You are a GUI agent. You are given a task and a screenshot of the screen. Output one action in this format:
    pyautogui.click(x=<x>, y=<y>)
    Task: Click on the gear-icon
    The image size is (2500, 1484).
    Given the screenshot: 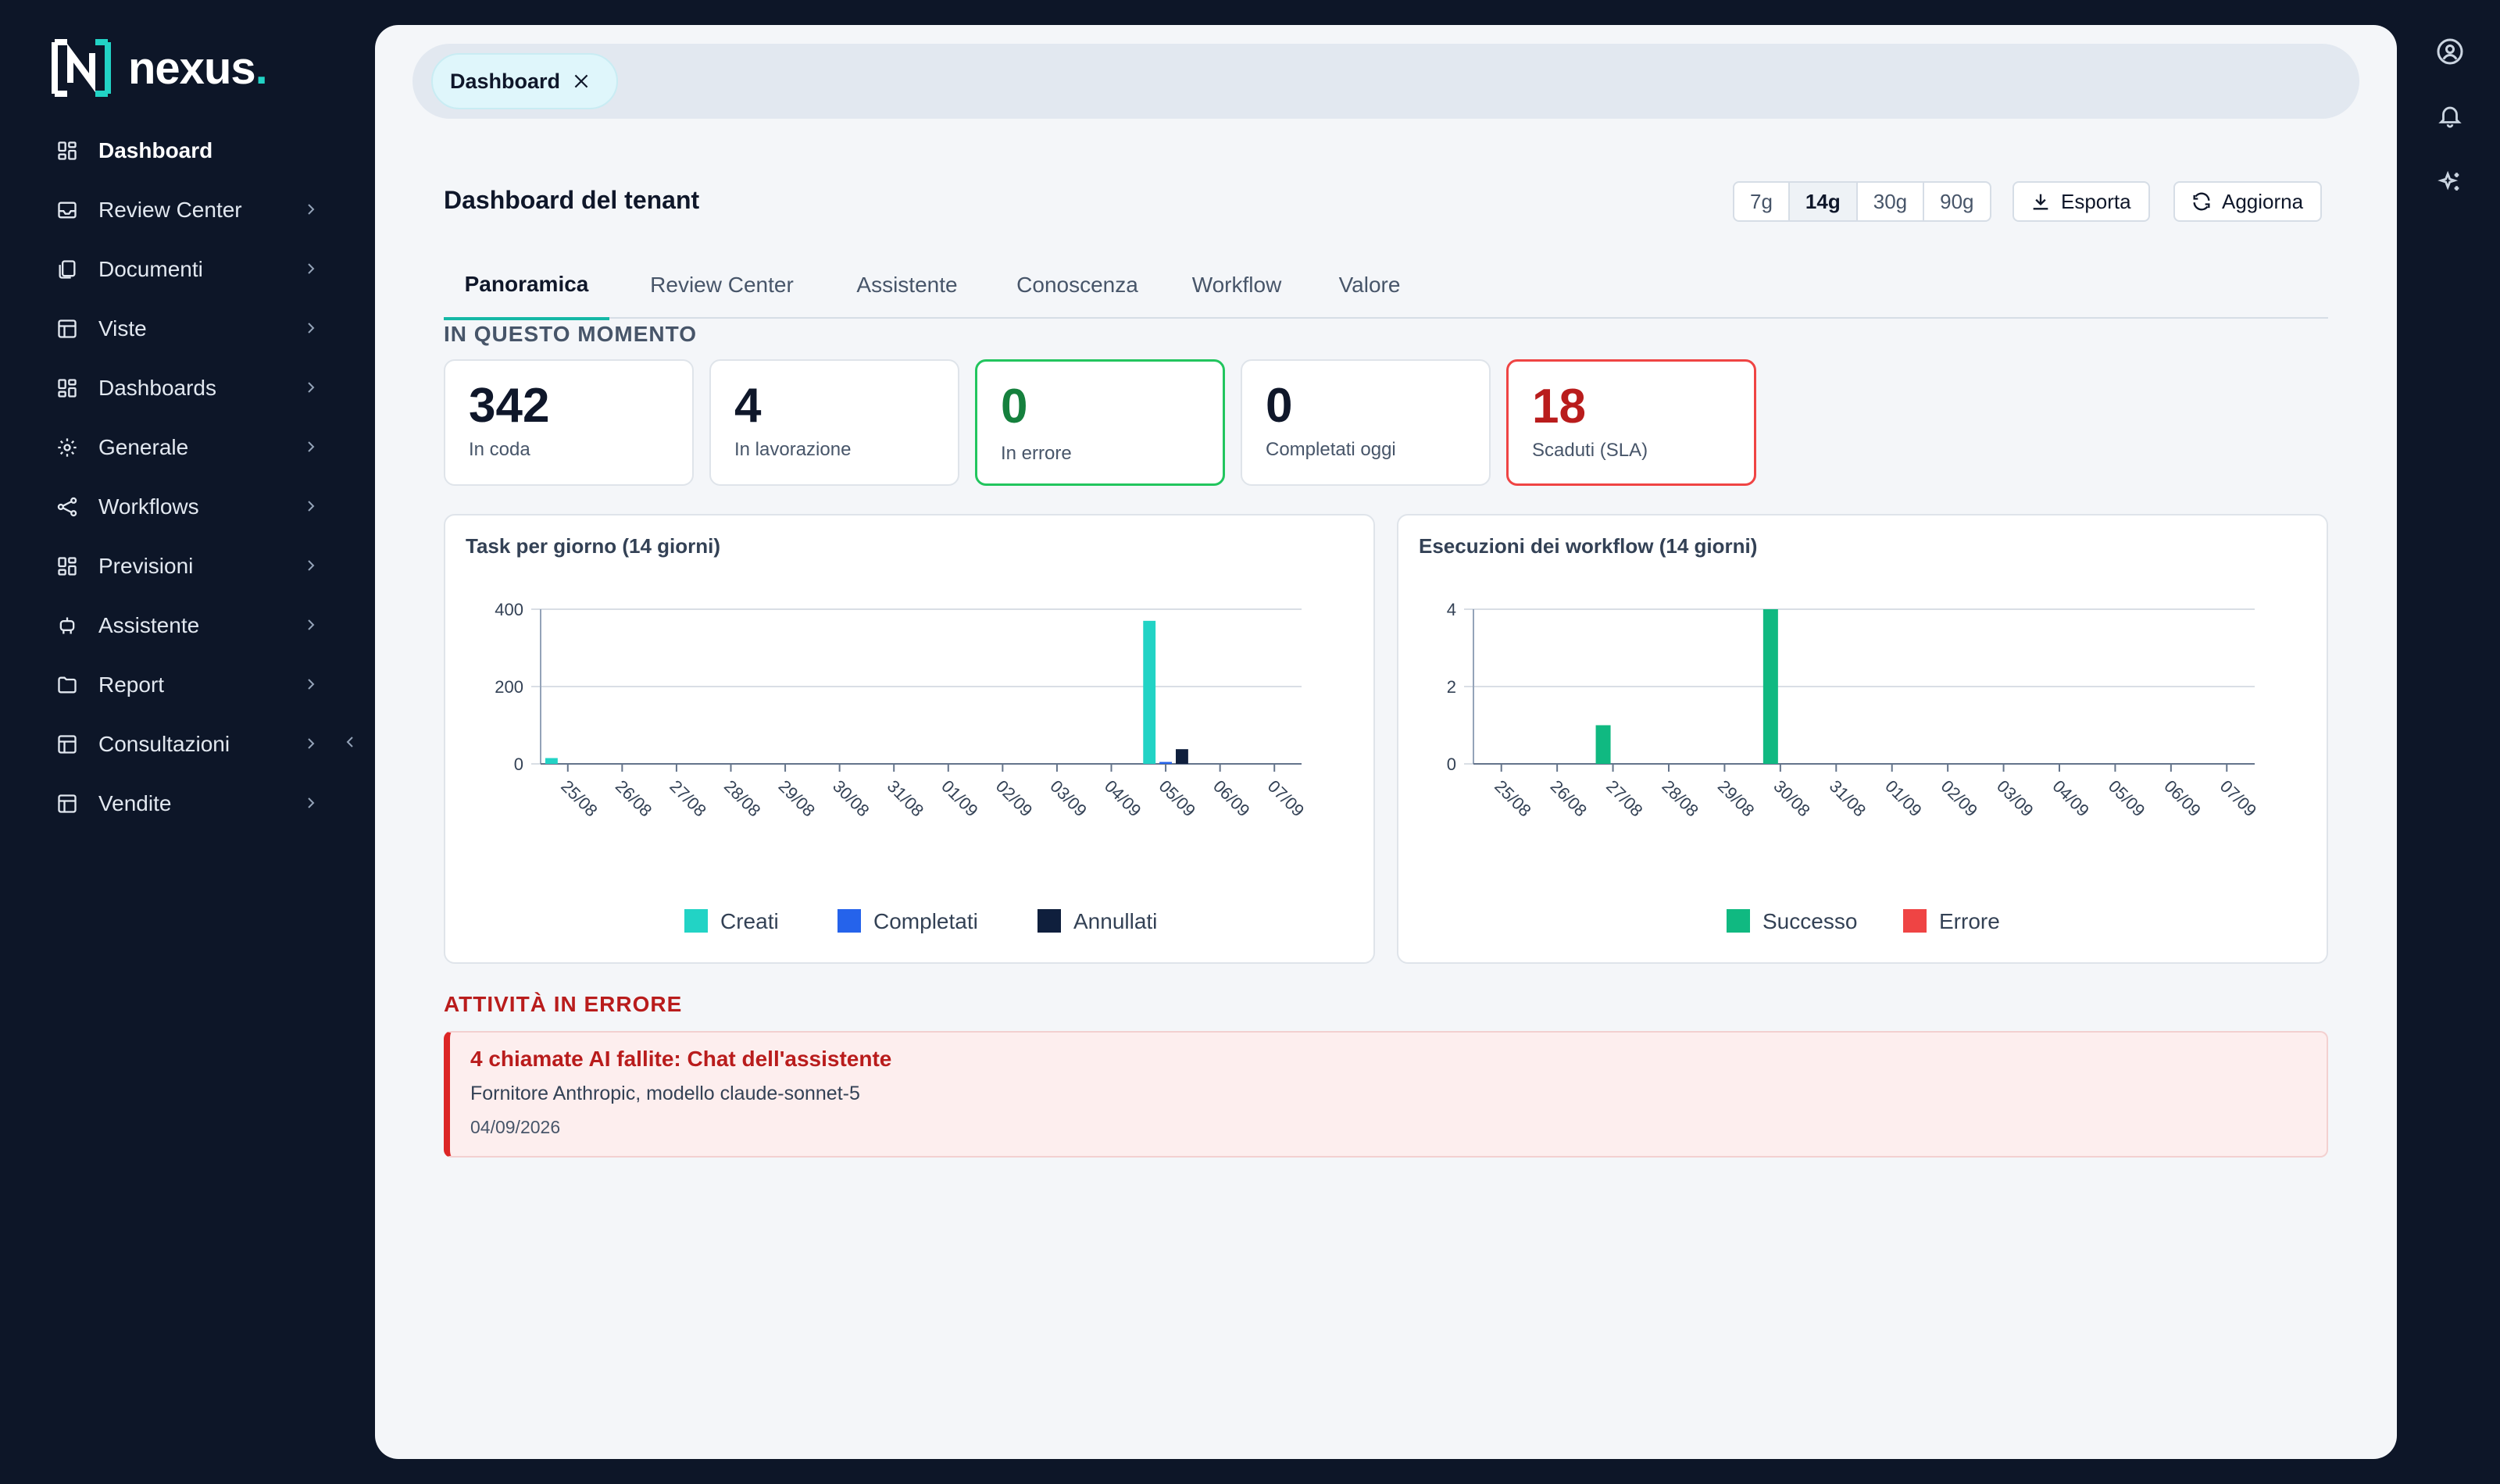 What is the action you would take?
    pyautogui.click(x=67, y=447)
    